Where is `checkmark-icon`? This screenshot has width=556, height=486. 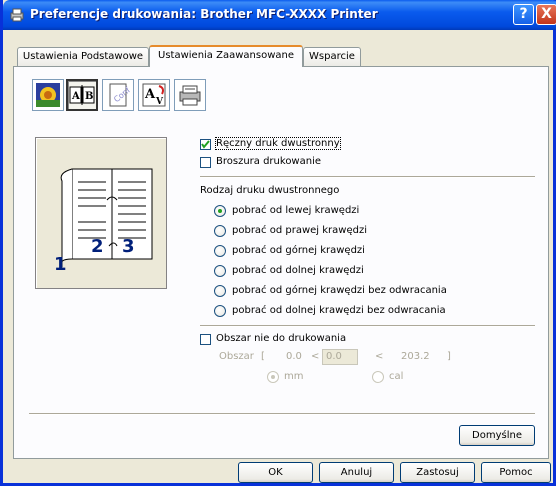
checkmark-icon is located at coordinates (205, 144).